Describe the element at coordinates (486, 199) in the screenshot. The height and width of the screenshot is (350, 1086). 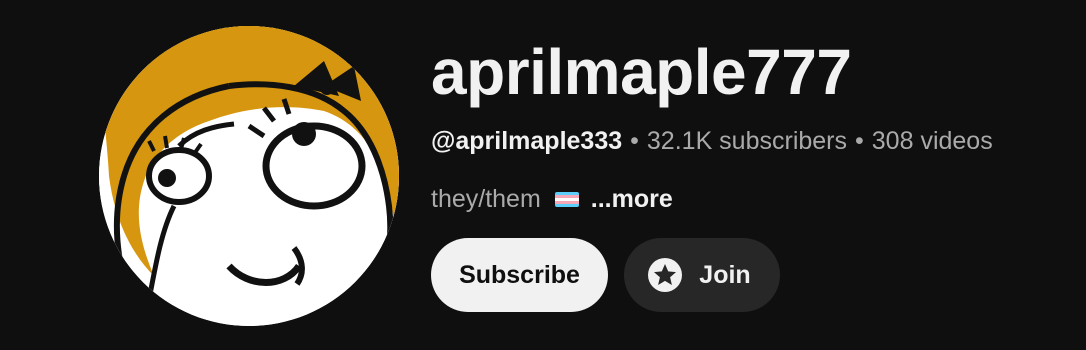
I see `description-text: they/them` at that location.